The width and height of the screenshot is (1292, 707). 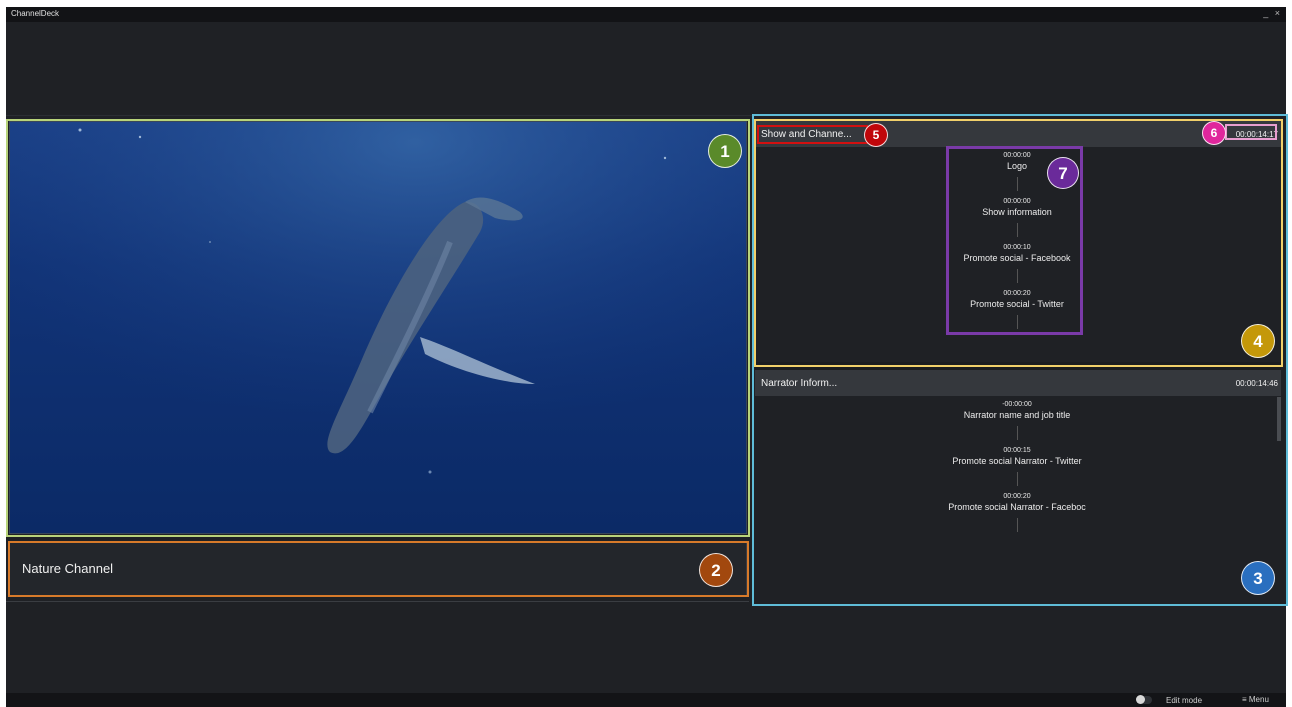 What do you see at coordinates (1256, 134) in the screenshot?
I see `show-panel-duration: 00:00:14:17` at bounding box center [1256, 134].